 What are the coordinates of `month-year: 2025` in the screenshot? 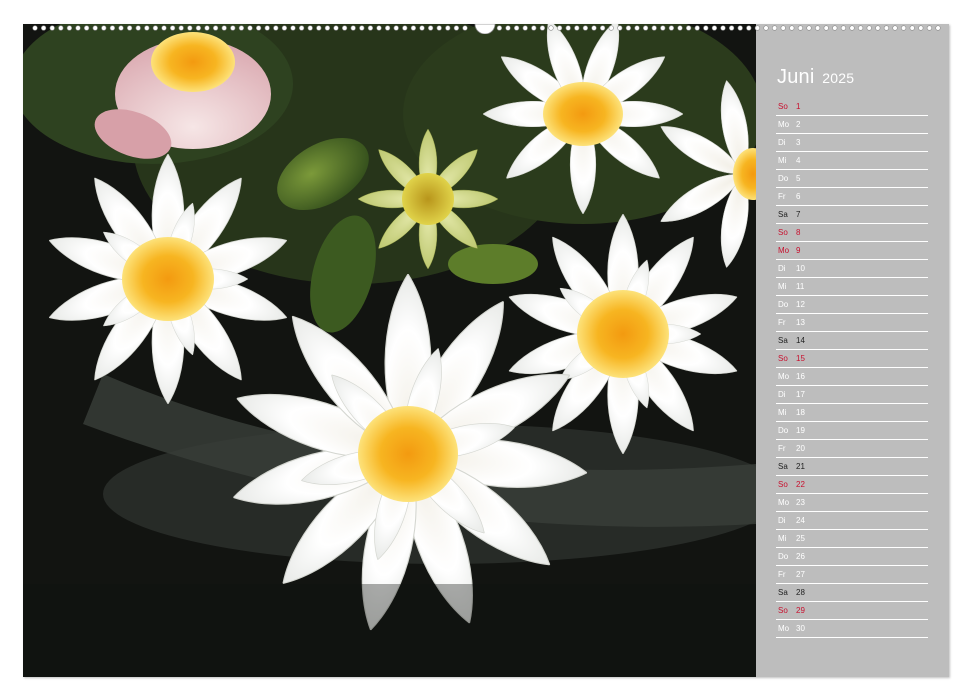 It's located at (838, 78).